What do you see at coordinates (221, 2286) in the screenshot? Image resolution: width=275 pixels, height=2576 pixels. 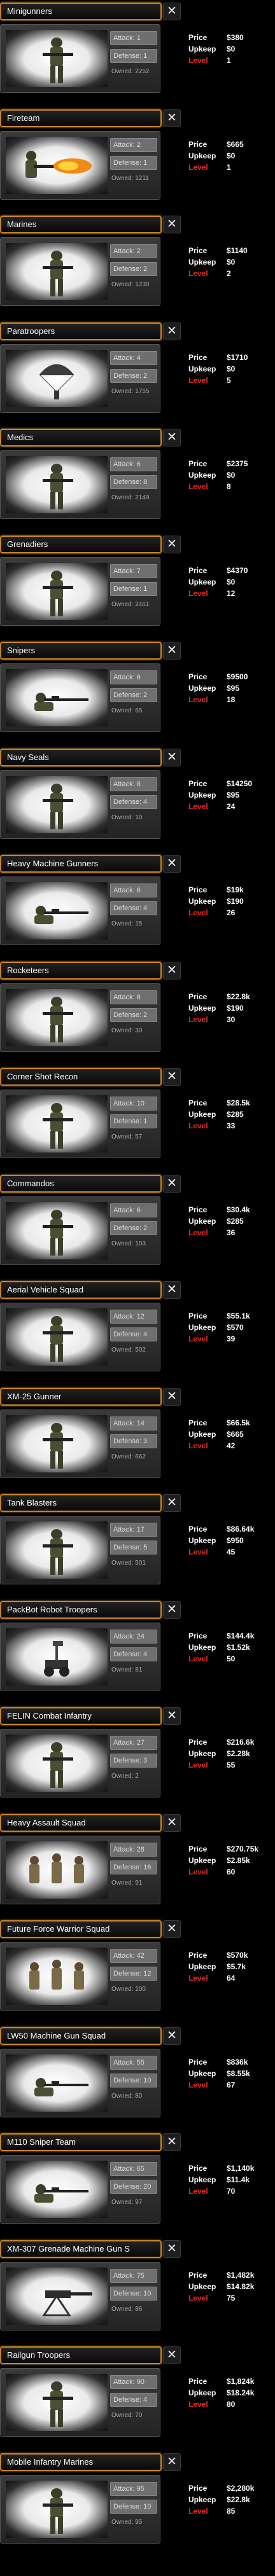 I see `upkeep-row: Upkeep $14.82k` at bounding box center [221, 2286].